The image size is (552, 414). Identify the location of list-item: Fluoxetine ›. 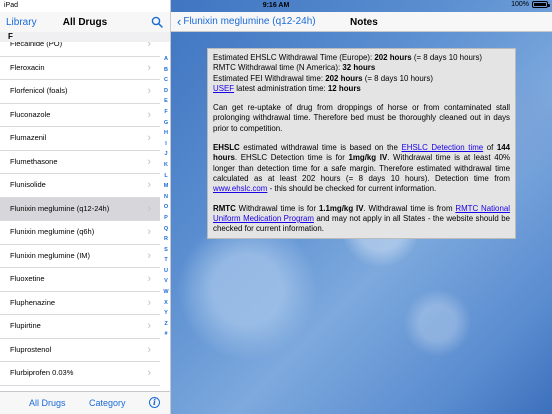
(80, 280).